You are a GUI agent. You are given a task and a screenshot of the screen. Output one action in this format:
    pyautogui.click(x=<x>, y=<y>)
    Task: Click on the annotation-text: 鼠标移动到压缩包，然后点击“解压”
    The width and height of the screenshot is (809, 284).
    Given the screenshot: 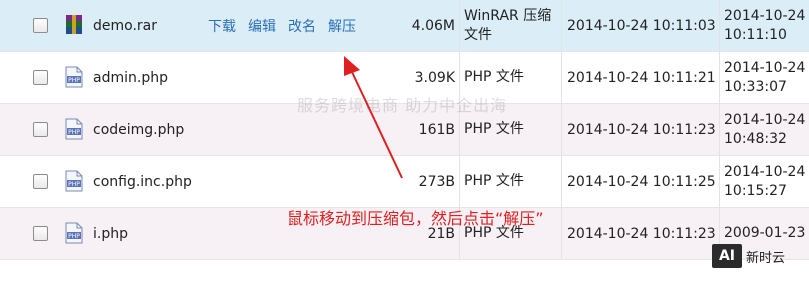 What is the action you would take?
    pyautogui.click(x=415, y=218)
    